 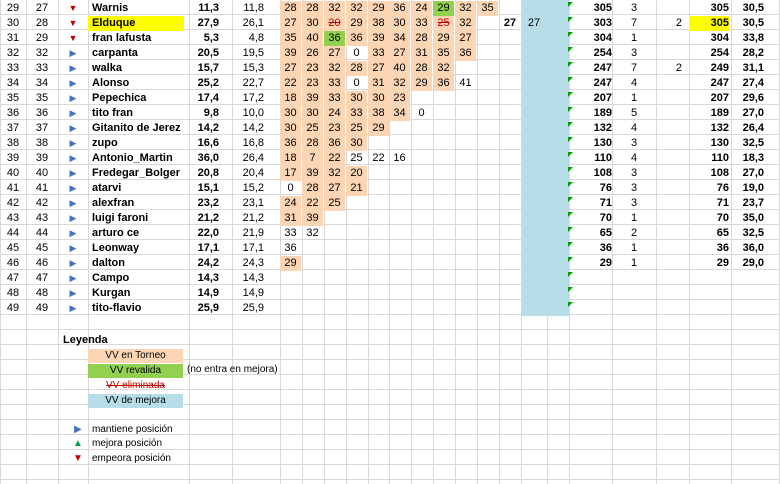 What do you see at coordinates (142, 68) in the screenshot?
I see `player-name: walka` at bounding box center [142, 68].